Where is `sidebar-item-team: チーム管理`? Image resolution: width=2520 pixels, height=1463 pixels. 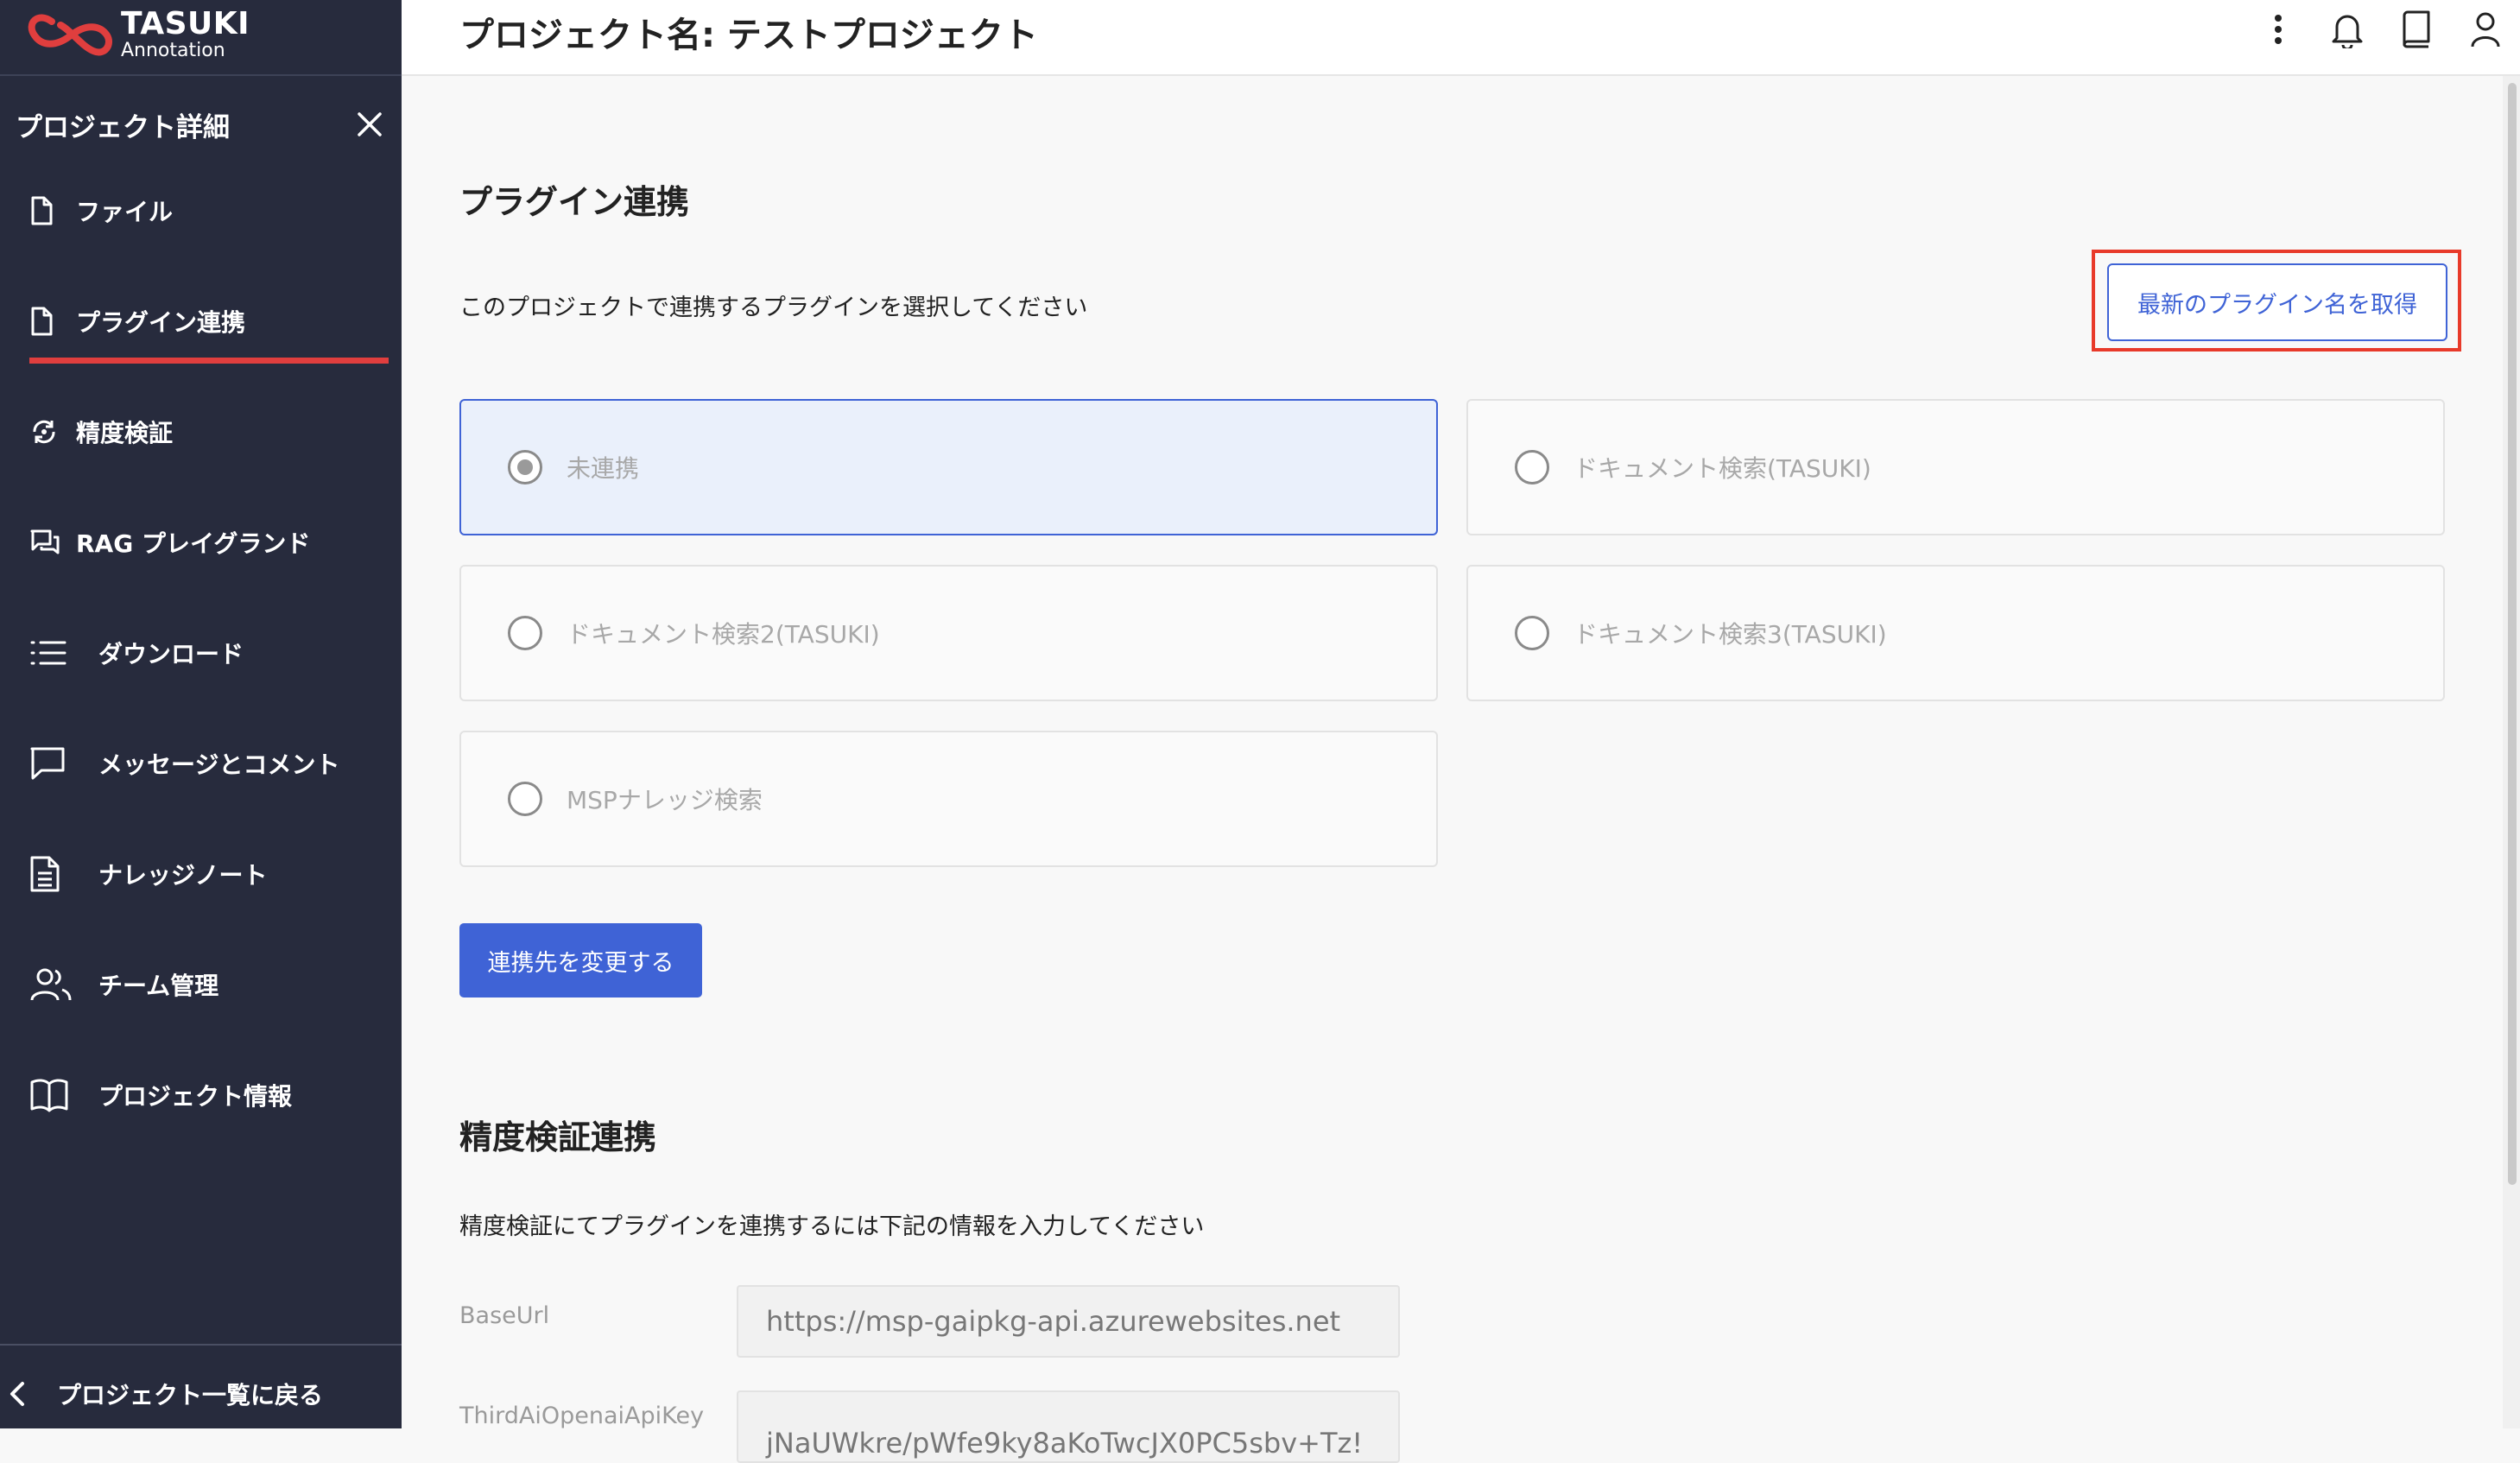
sidebar-item-team: チーム管理 is located at coordinates (206, 985).